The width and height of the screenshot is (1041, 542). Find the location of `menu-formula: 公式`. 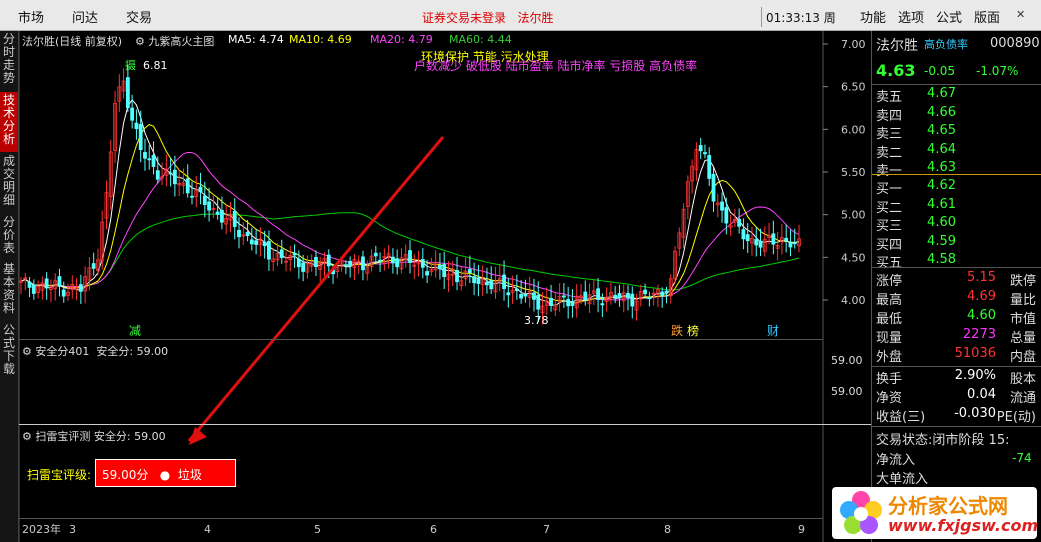

menu-formula: 公式 is located at coordinates (949, 16).